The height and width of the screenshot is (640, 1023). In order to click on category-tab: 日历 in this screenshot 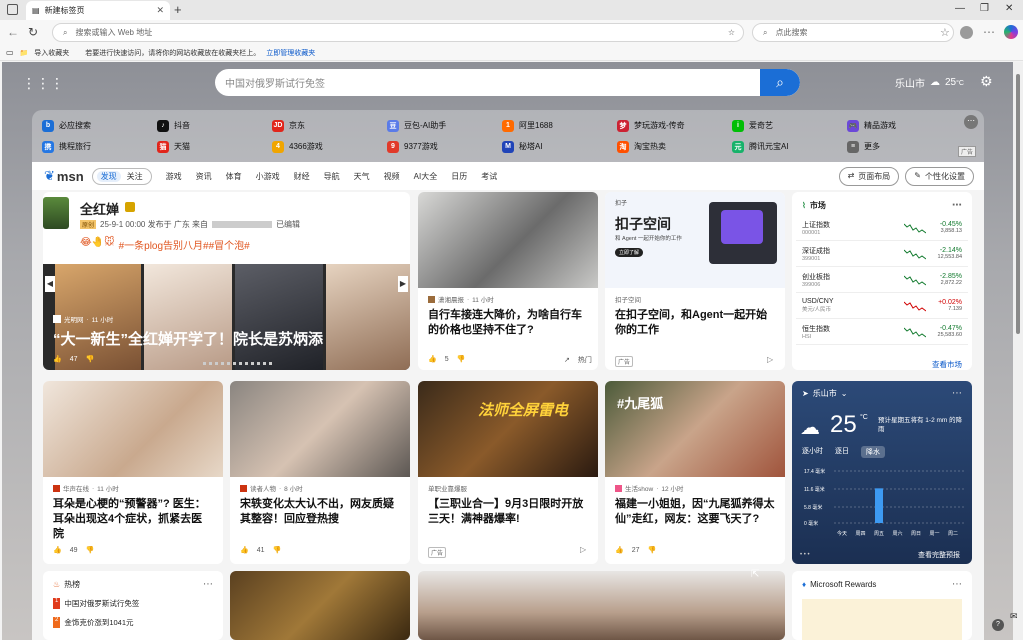, I will do `click(459, 176)`.